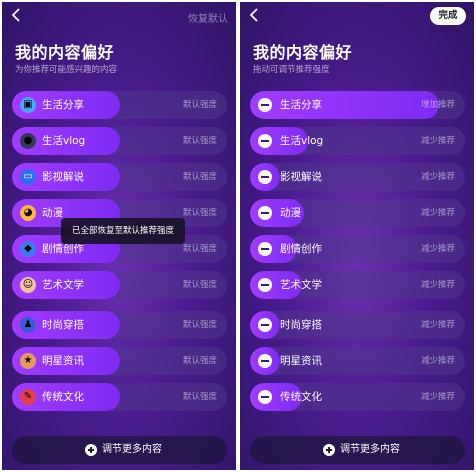 Image resolution: width=476 pixels, height=473 pixels. I want to click on culture-icon: ✎, so click(28, 397).